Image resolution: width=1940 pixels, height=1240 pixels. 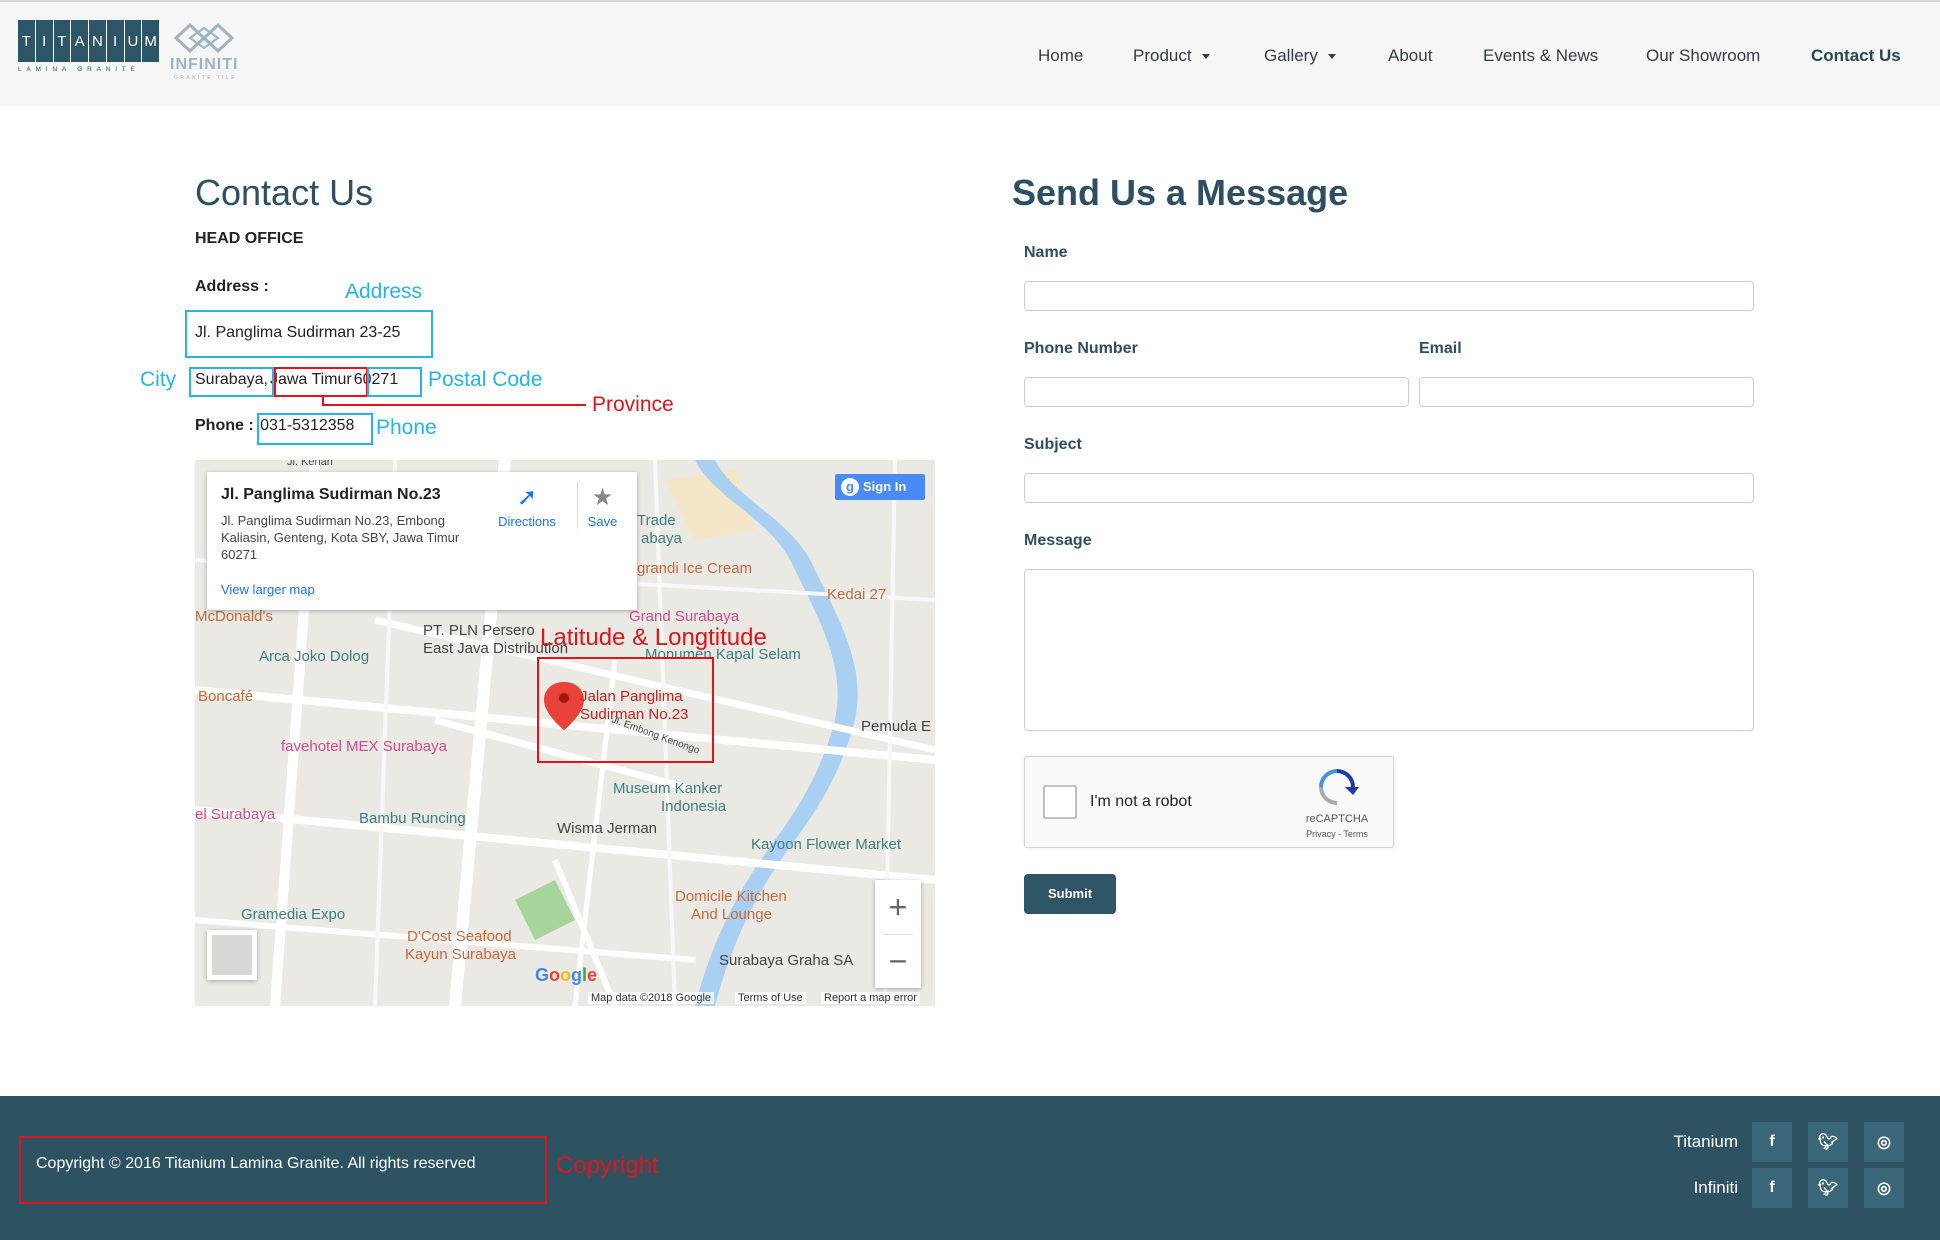 What do you see at coordinates (1856, 56) in the screenshot?
I see `nav-contact-us: Contact Us` at bounding box center [1856, 56].